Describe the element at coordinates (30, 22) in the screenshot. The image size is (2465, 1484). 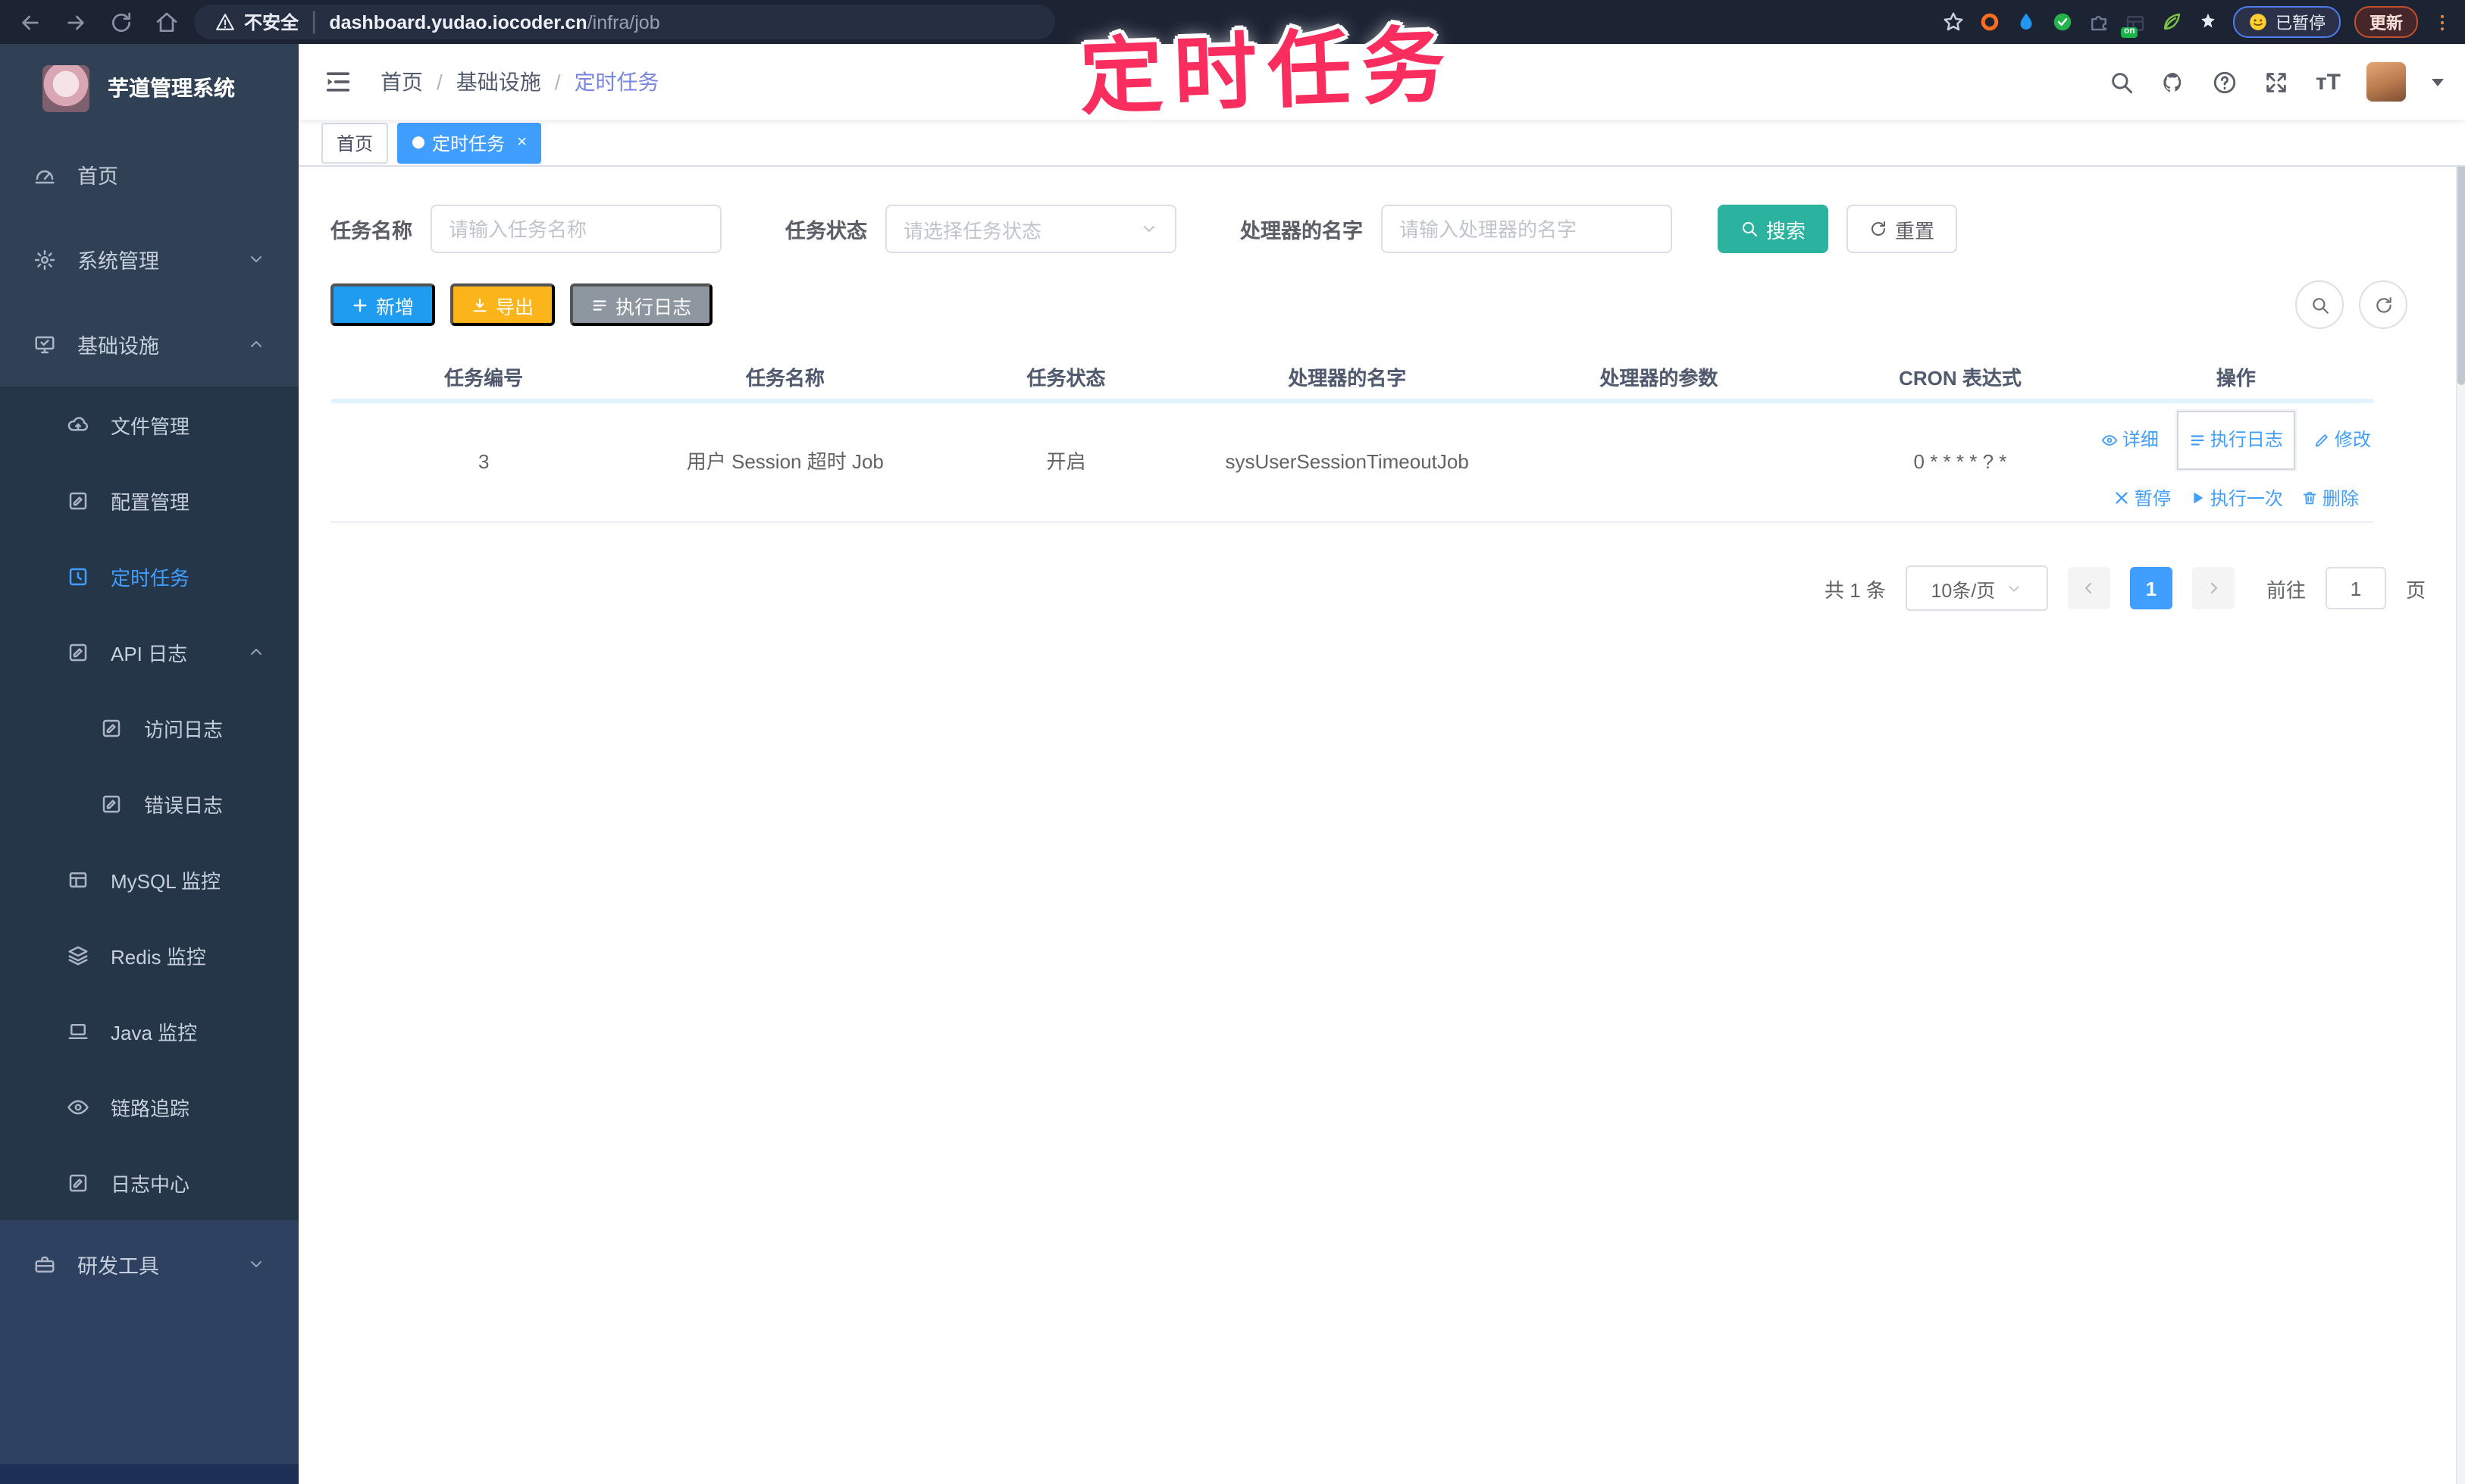
I see `browser-back-icon` at that location.